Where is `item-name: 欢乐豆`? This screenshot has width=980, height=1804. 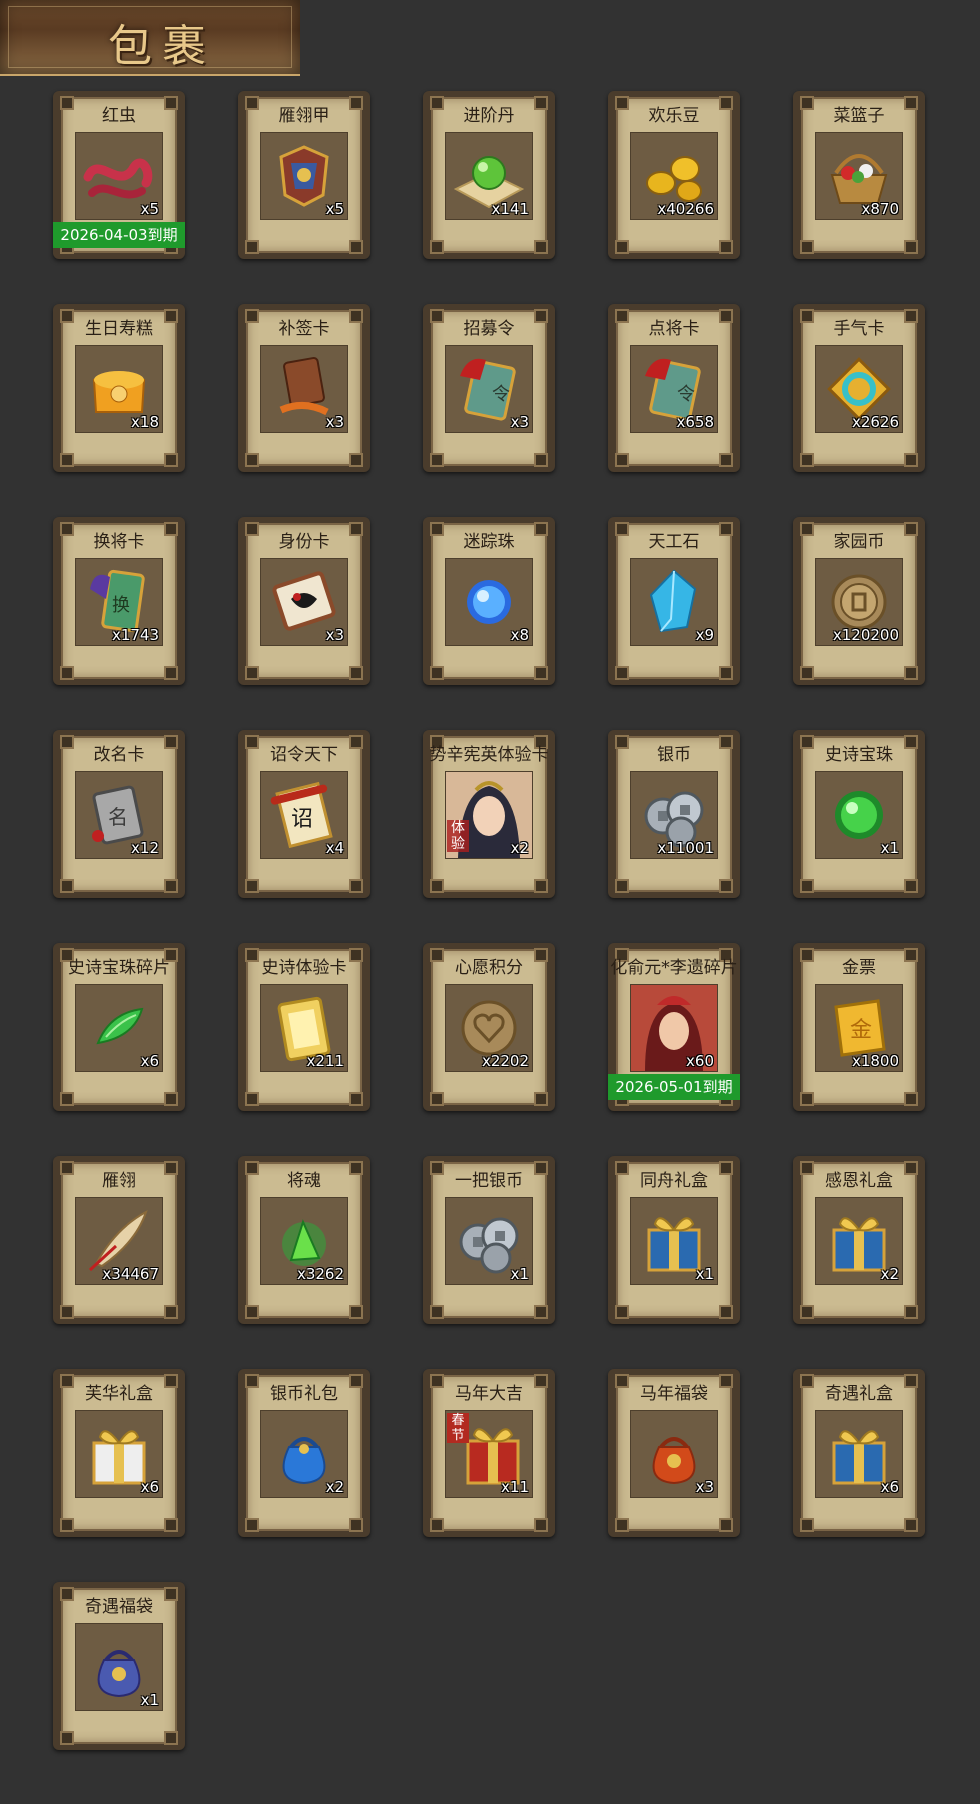
item-name: 欢乐豆 is located at coordinates (674, 116).